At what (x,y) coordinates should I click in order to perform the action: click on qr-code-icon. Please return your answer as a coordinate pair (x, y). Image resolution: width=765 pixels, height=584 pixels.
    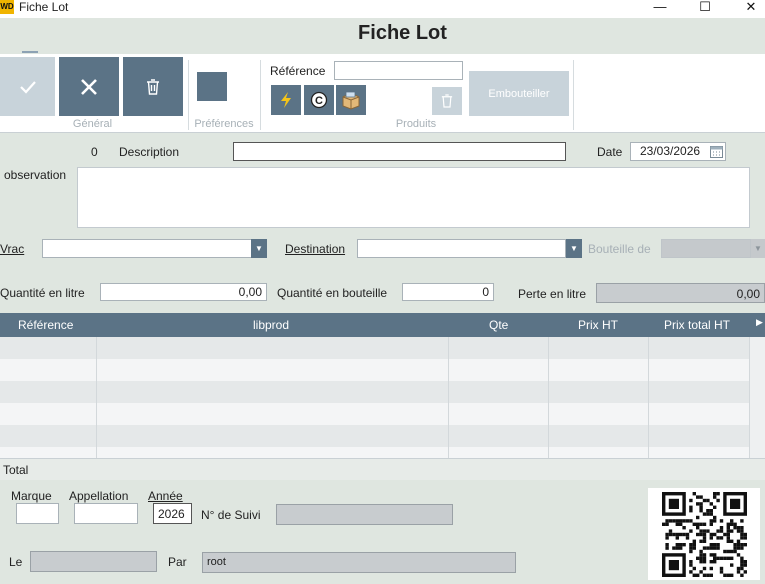
    Looking at the image, I should click on (704, 534).